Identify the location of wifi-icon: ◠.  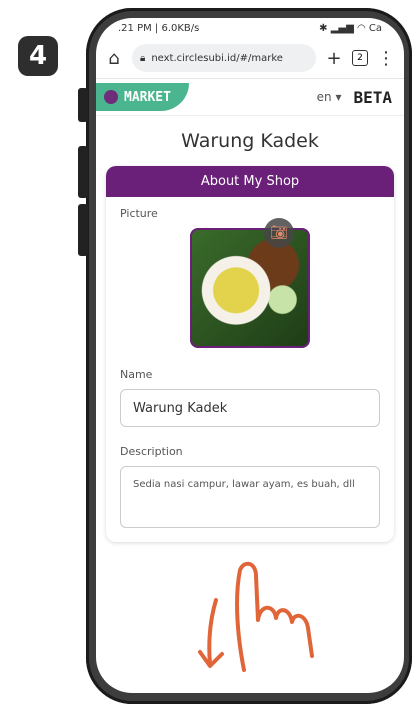
(361, 28).